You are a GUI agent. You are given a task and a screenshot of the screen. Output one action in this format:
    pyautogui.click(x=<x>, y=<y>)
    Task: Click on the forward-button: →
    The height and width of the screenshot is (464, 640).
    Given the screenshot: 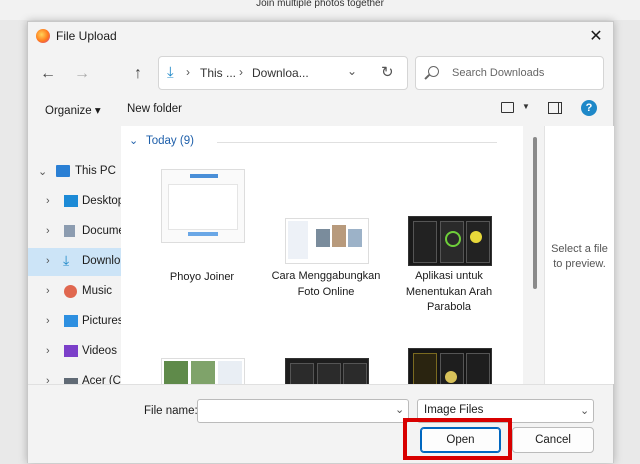 What is the action you would take?
    pyautogui.click(x=82, y=74)
    